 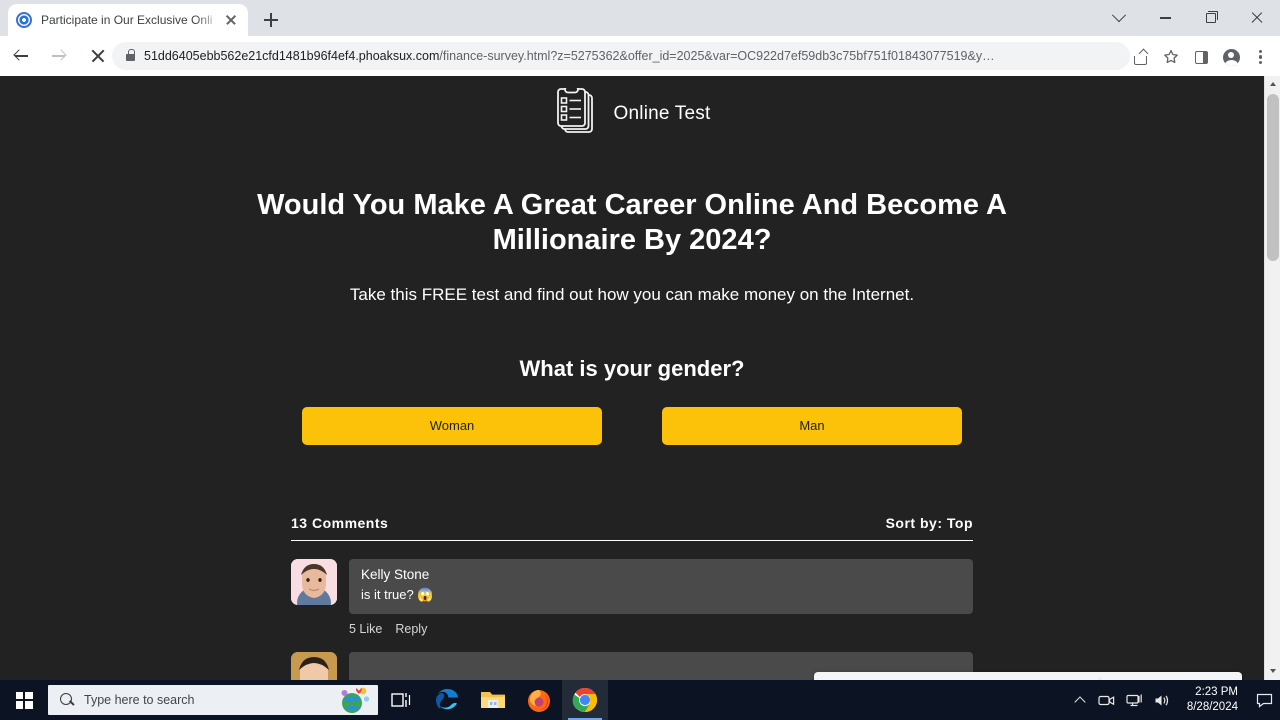 I want to click on action-center-icon, so click(x=1264, y=700).